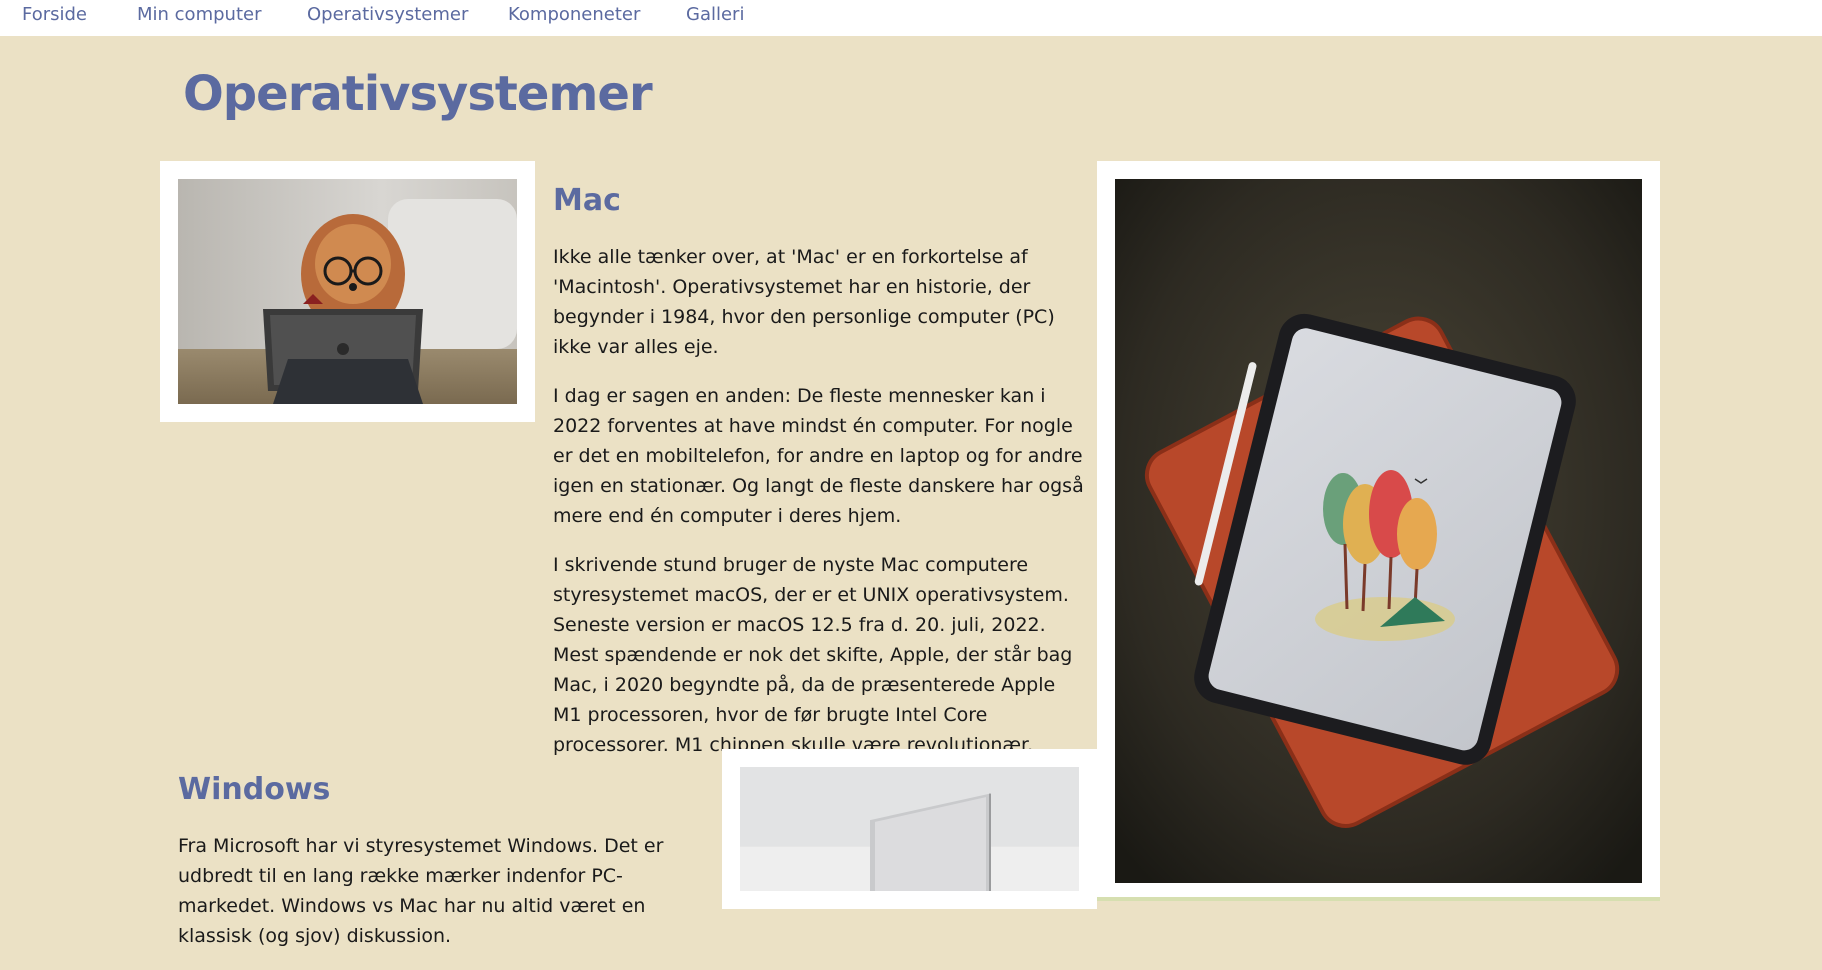 The width and height of the screenshot is (1822, 970). I want to click on nav-link-operativsystemer: Operativsystemer, so click(387, 14).